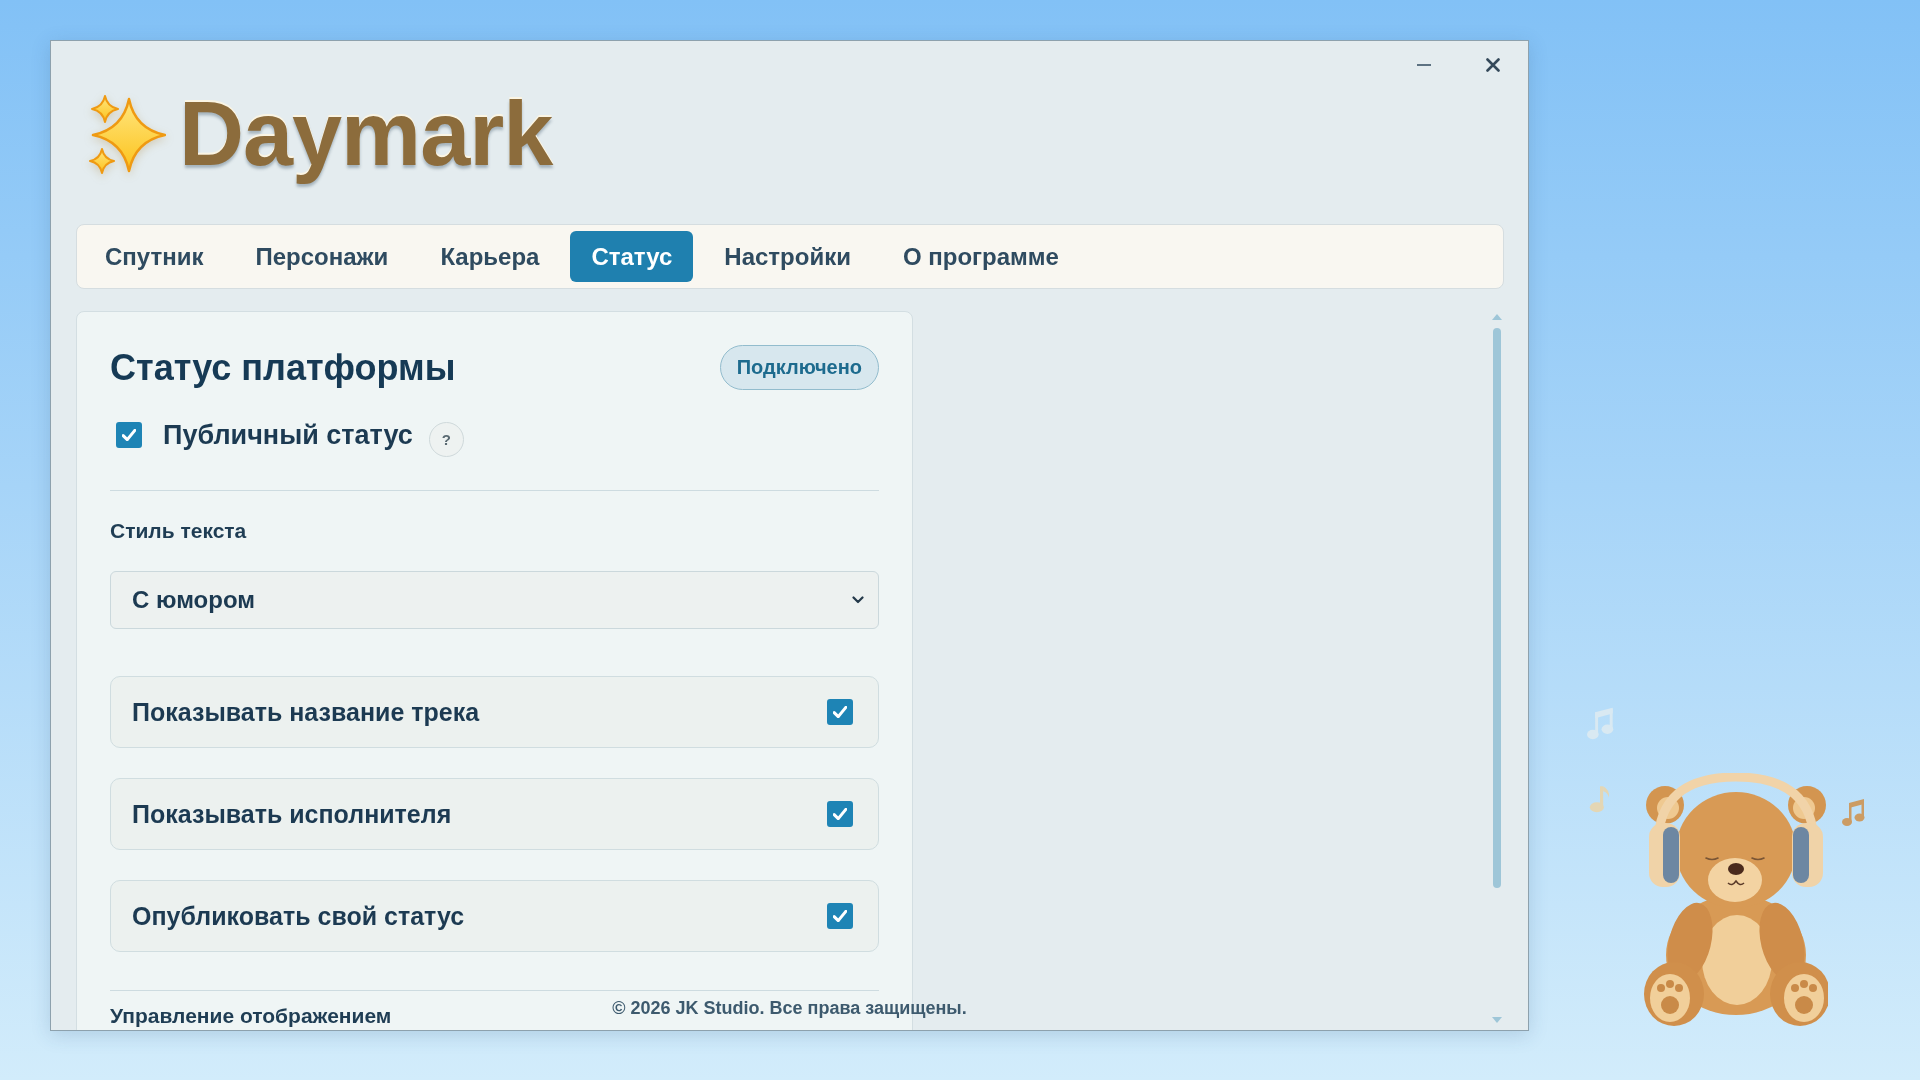 Image resolution: width=1920 pixels, height=1080 pixels. What do you see at coordinates (1424, 65) in the screenshot?
I see `minimize-icon` at bounding box center [1424, 65].